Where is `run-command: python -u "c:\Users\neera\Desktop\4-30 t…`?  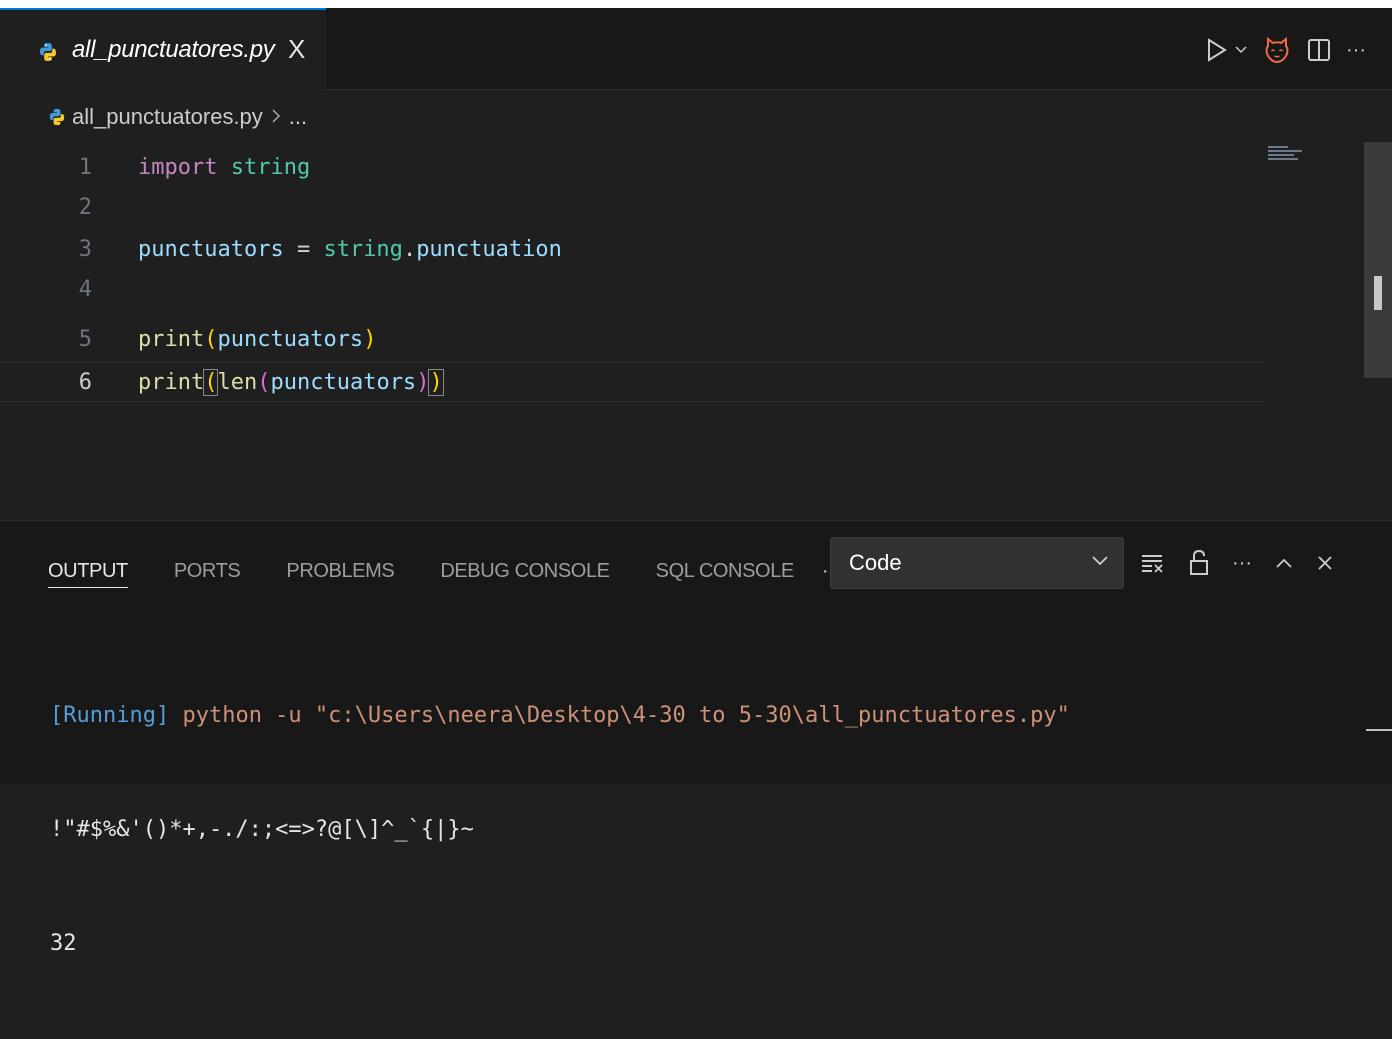
run-command: python -u "c:\Users\neera\Desktop\4-30 t… is located at coordinates (619, 715).